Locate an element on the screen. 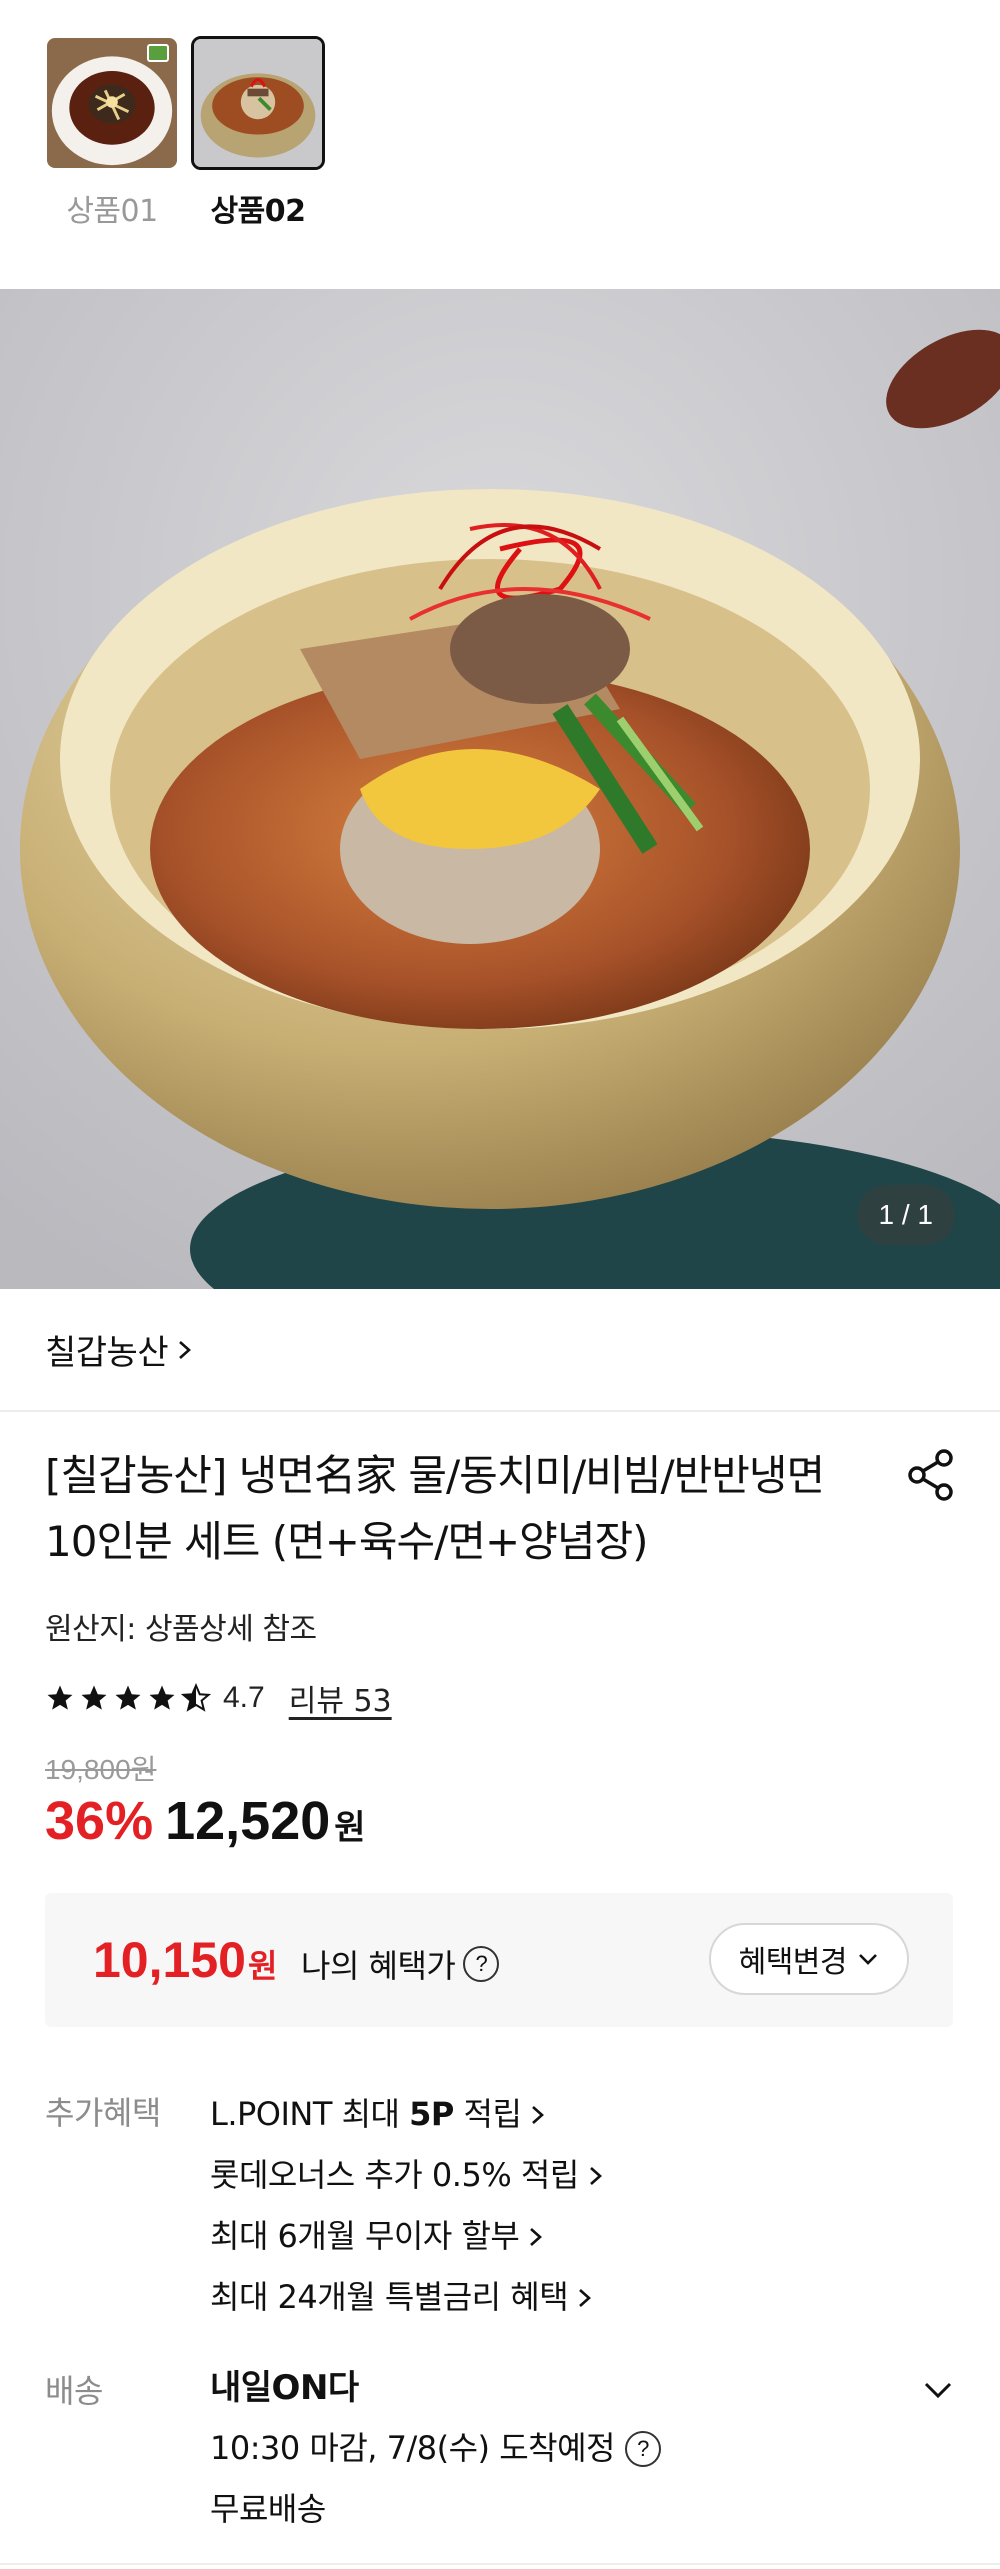  image-counter: 1 / 1 is located at coordinates (905, 1215).